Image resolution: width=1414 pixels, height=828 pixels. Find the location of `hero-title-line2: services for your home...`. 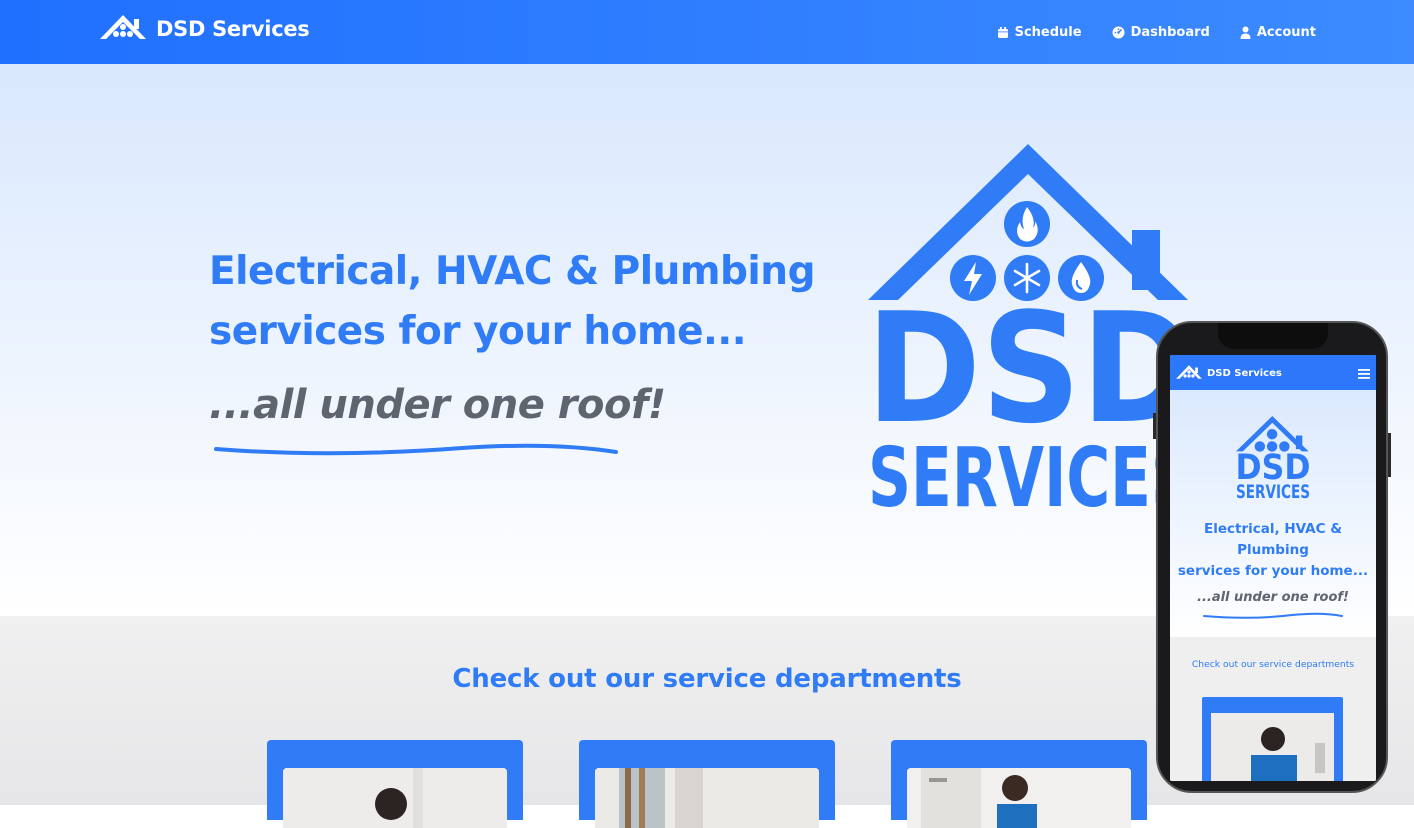

hero-title-line2: services for your home... is located at coordinates (478, 331).